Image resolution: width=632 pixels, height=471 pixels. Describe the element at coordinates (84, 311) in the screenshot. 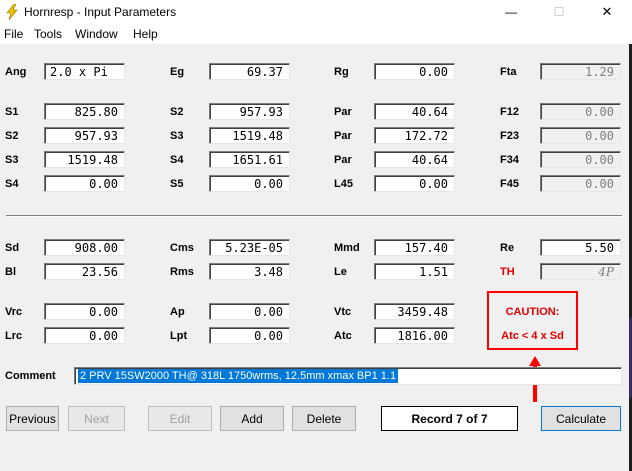

I see `vrc-field: 0.00` at that location.